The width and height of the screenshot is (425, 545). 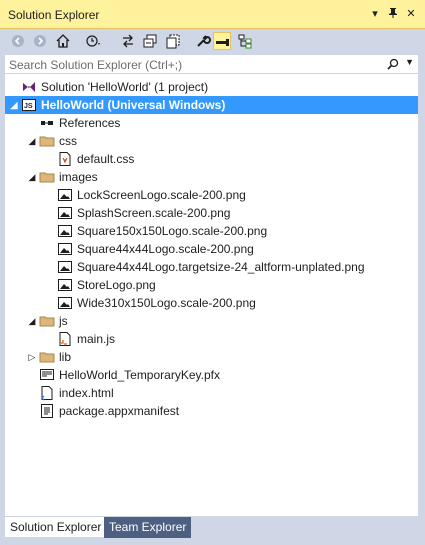 I want to click on tree-item-label: images, so click(x=78, y=177).